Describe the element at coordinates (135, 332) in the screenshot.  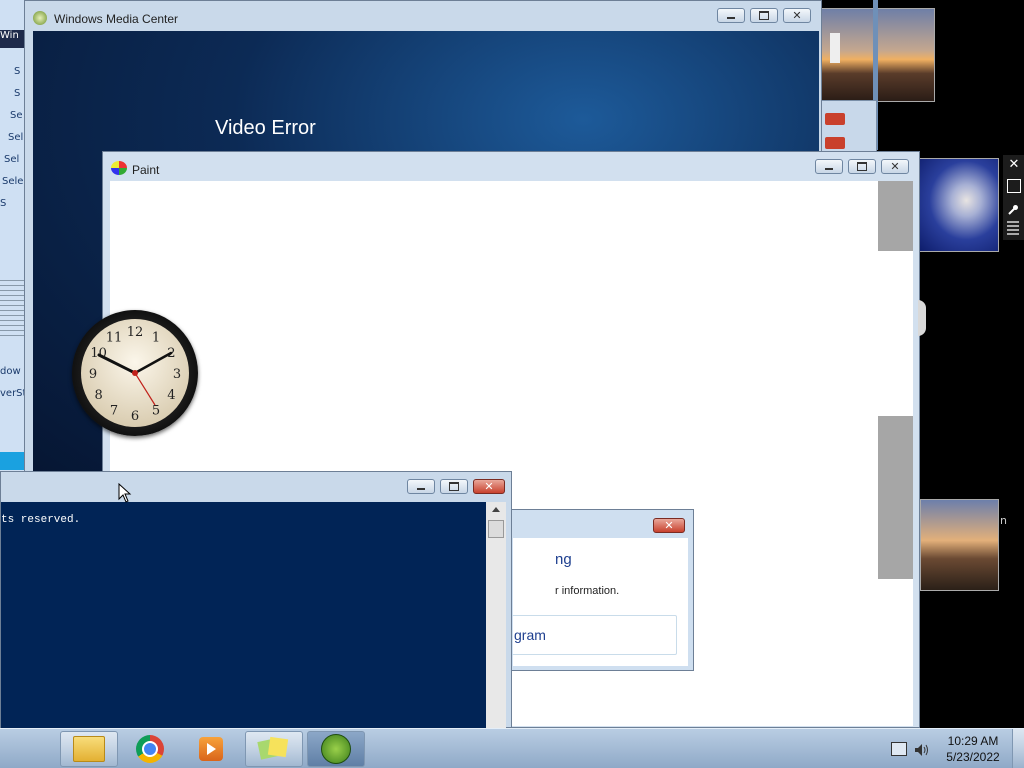
I see `clock-numeral: 12` at that location.